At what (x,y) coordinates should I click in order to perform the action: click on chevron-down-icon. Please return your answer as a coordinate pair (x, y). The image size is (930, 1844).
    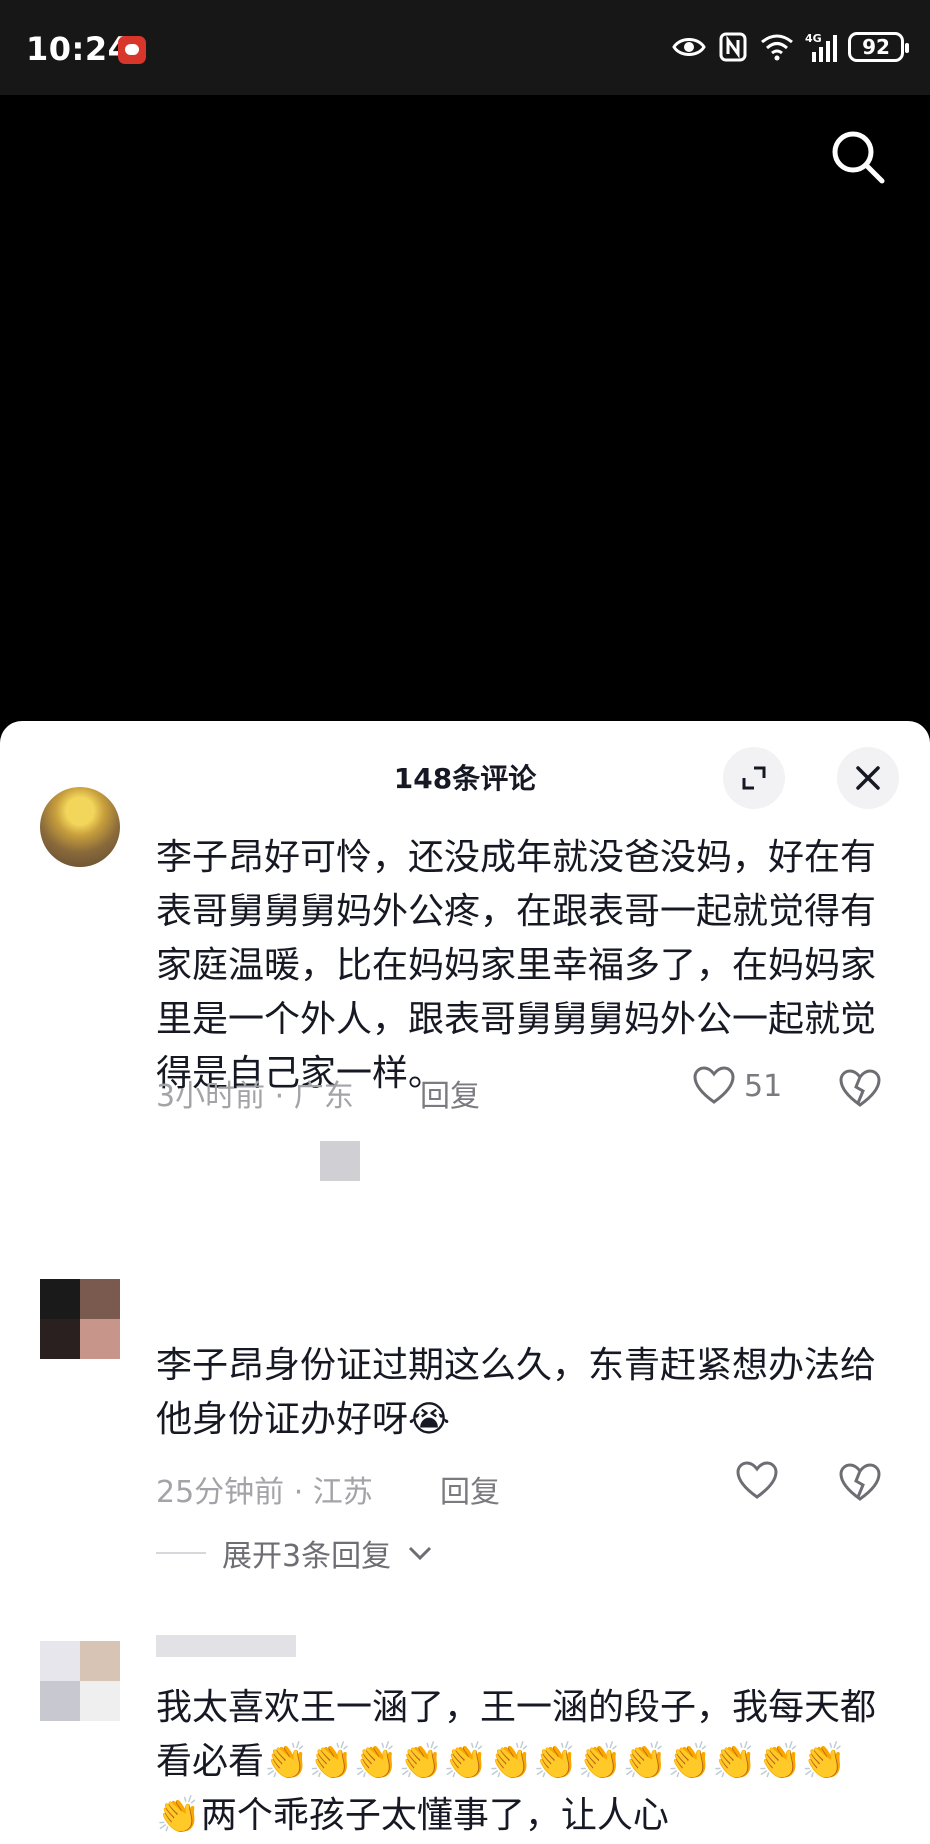
    Looking at the image, I should click on (420, 1553).